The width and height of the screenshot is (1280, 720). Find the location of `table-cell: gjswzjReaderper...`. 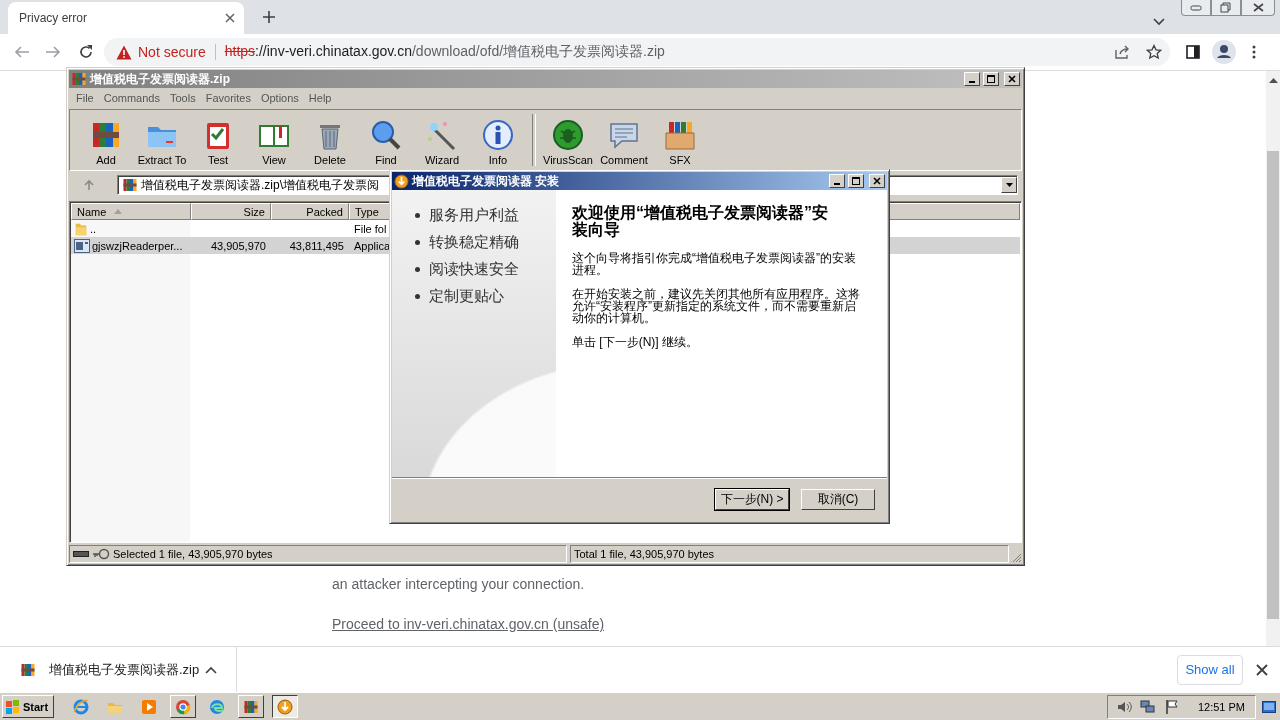

table-cell: gjswzjReaderper... is located at coordinates (137, 245).